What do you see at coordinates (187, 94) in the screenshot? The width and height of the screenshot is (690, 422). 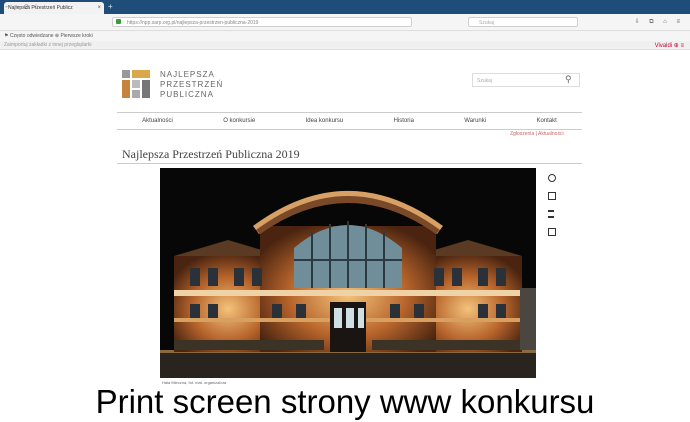 I see `logo-line-3: PUBLICZNA` at bounding box center [187, 94].